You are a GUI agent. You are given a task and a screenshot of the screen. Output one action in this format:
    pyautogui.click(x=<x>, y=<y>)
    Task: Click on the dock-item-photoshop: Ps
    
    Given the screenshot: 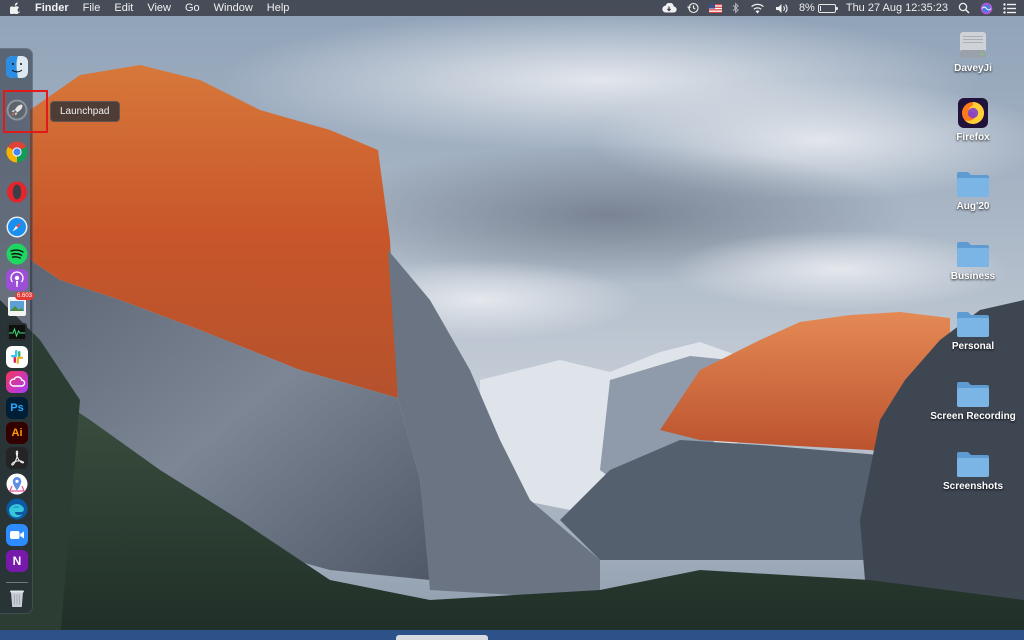 What is the action you would take?
    pyautogui.click(x=17, y=408)
    